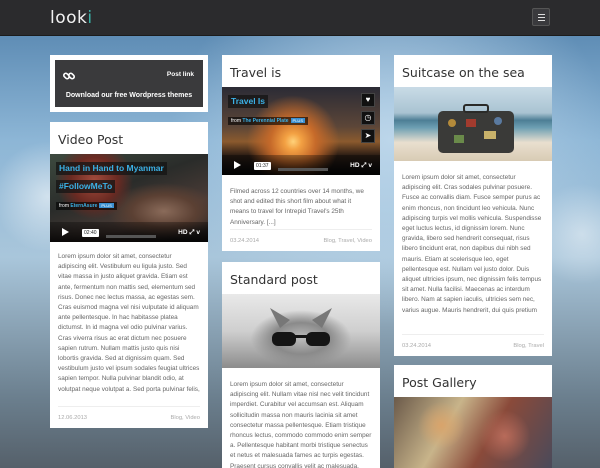 The width and height of the screenshot is (600, 468). Describe the element at coordinates (69, 76) in the screenshot. I see `link-icon` at that location.